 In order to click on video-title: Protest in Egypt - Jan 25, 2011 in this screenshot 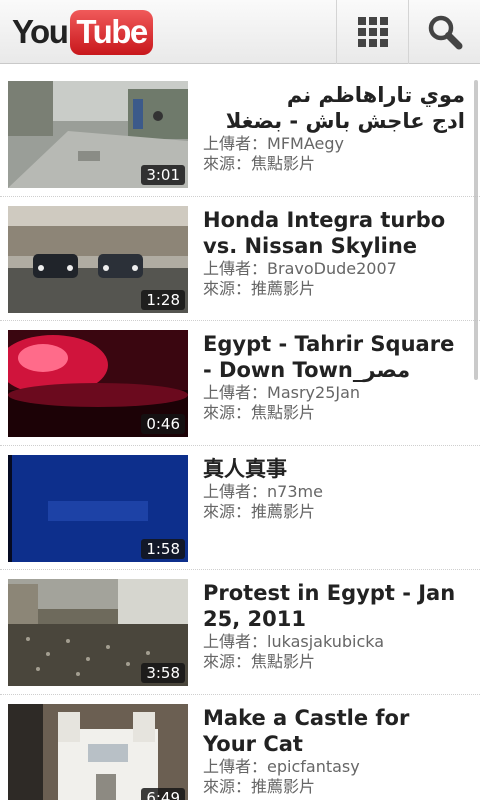, I will do `click(334, 606)`.